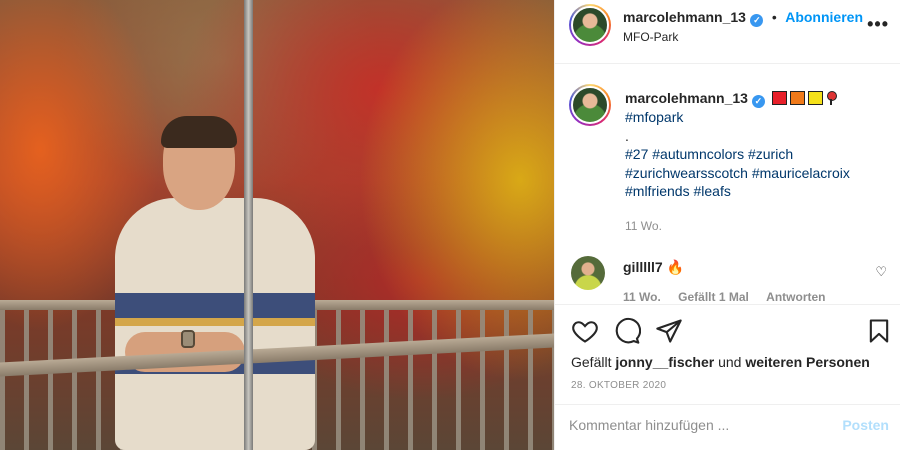  What do you see at coordinates (675, 267) in the screenshot?
I see `fire-emoji: 🔥` at bounding box center [675, 267].